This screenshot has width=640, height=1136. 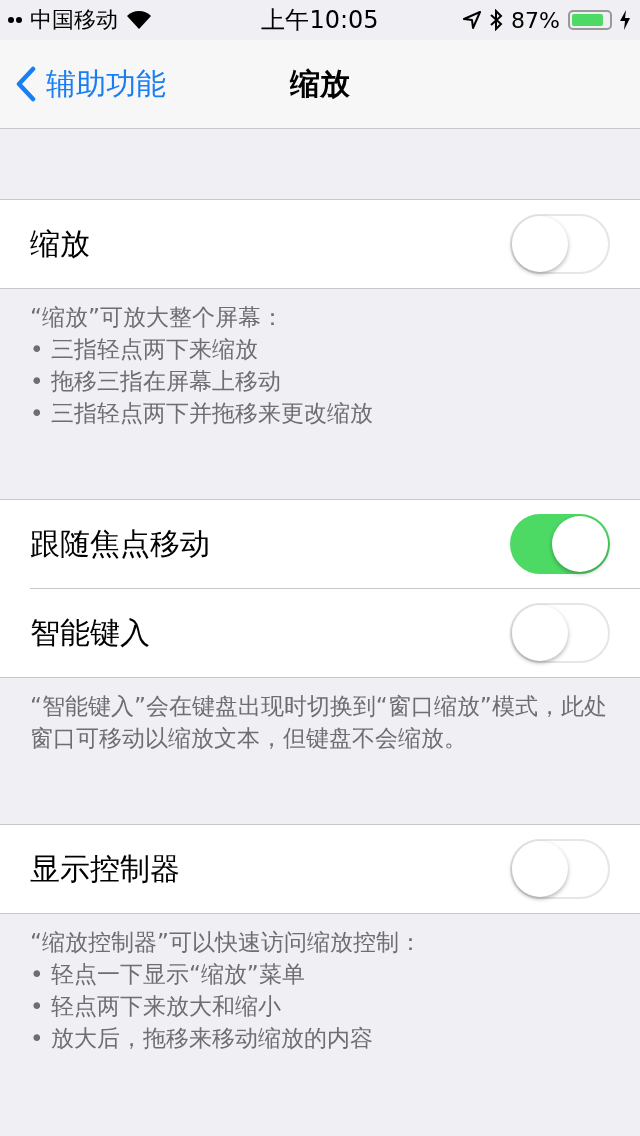 What do you see at coordinates (15, 20) in the screenshot?
I see `signal-icon` at bounding box center [15, 20].